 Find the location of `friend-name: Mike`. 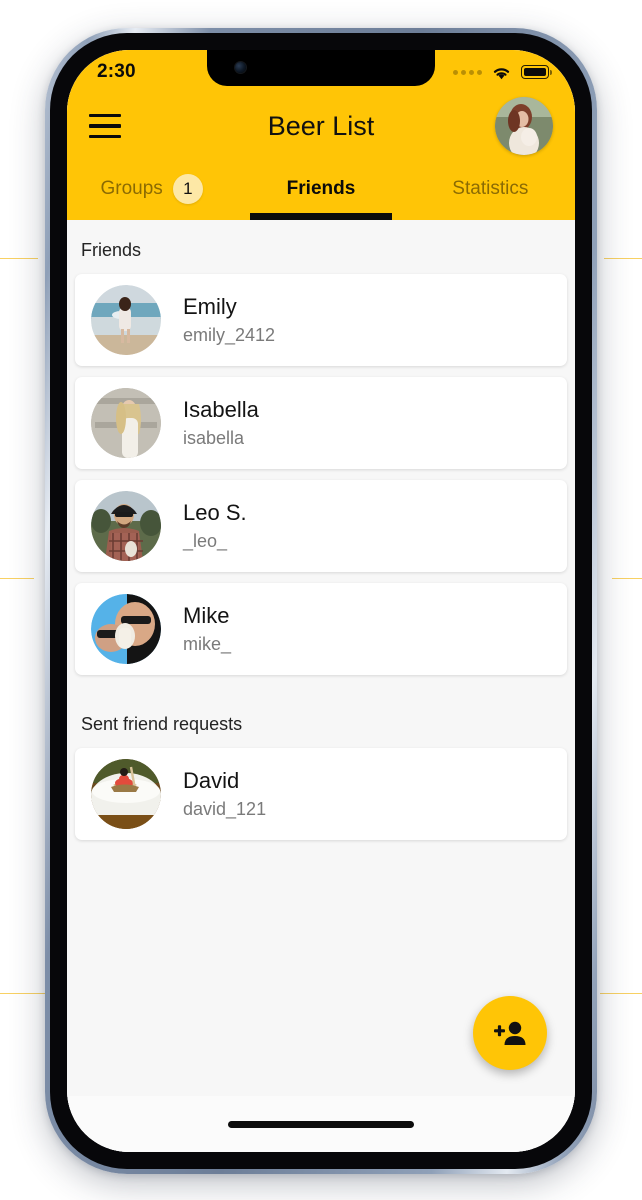

friend-name: Mike is located at coordinates (206, 615).